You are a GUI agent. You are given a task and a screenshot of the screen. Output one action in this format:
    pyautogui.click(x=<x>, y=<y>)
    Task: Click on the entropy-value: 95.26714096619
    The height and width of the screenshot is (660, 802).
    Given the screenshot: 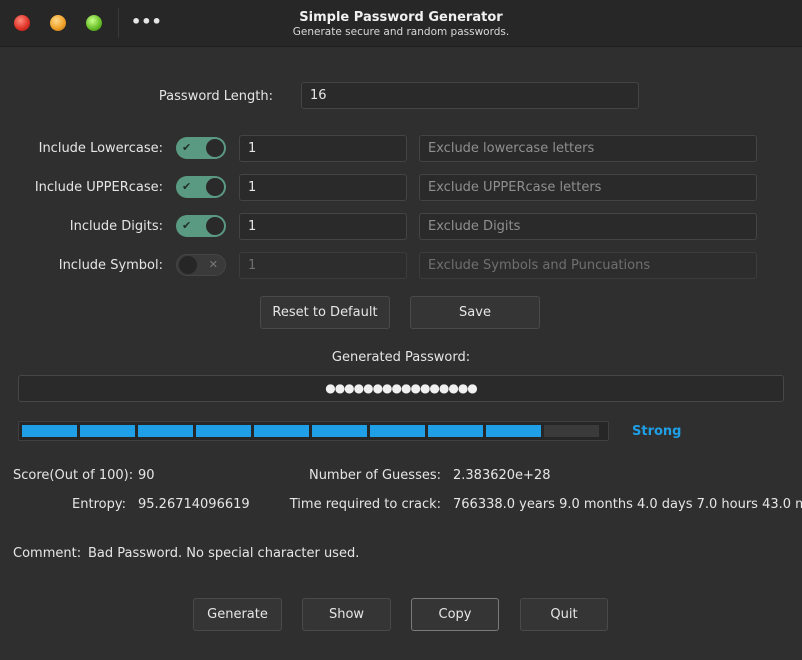 What is the action you would take?
    pyautogui.click(x=194, y=504)
    